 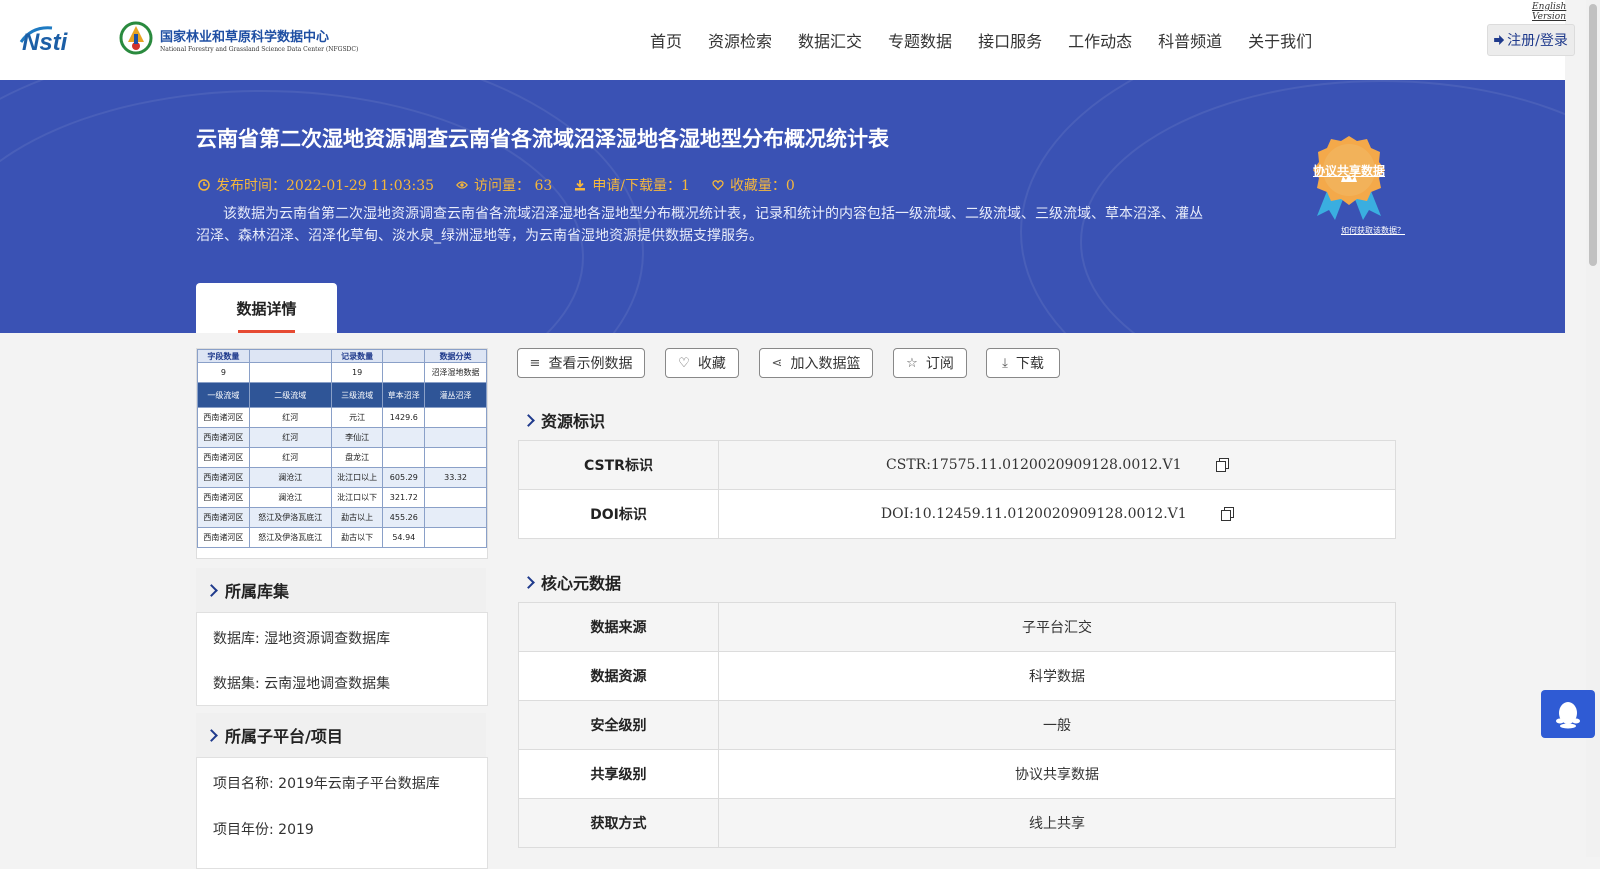 What do you see at coordinates (1100, 40) in the screenshot?
I see `nav-news: 工作动态` at bounding box center [1100, 40].